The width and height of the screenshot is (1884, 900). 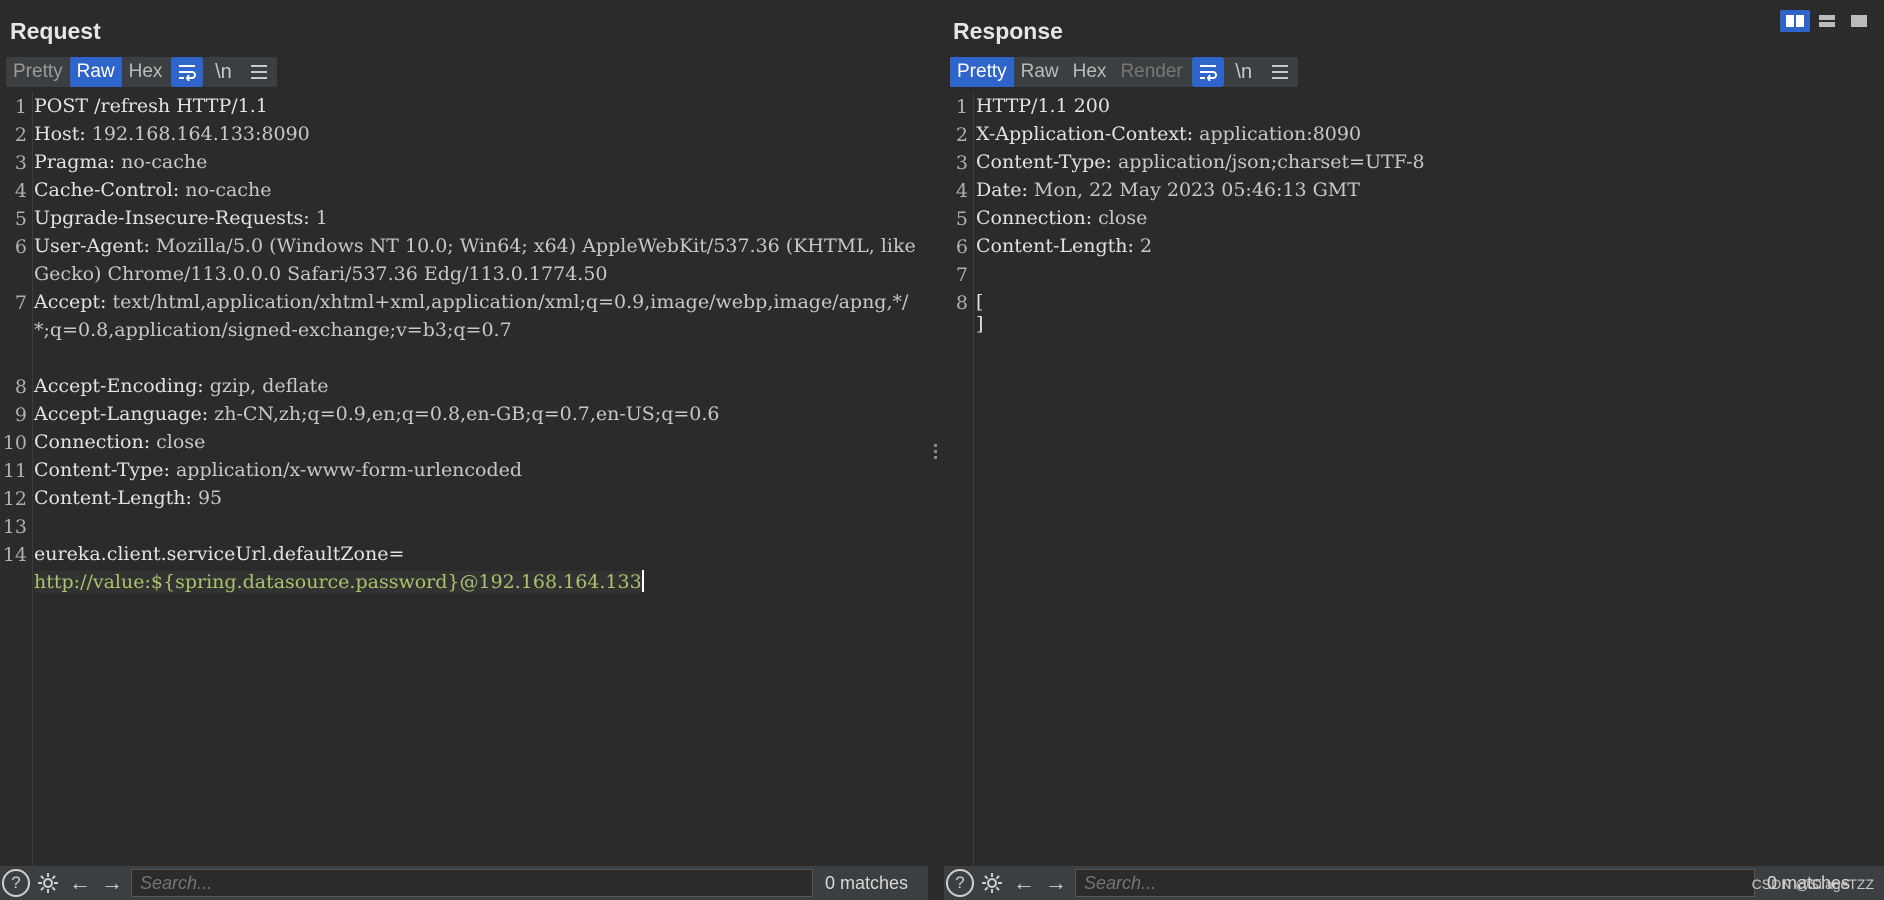 I want to click on header-name: eureka.client.serviceUrl.defaultZone=, so click(x=219, y=554).